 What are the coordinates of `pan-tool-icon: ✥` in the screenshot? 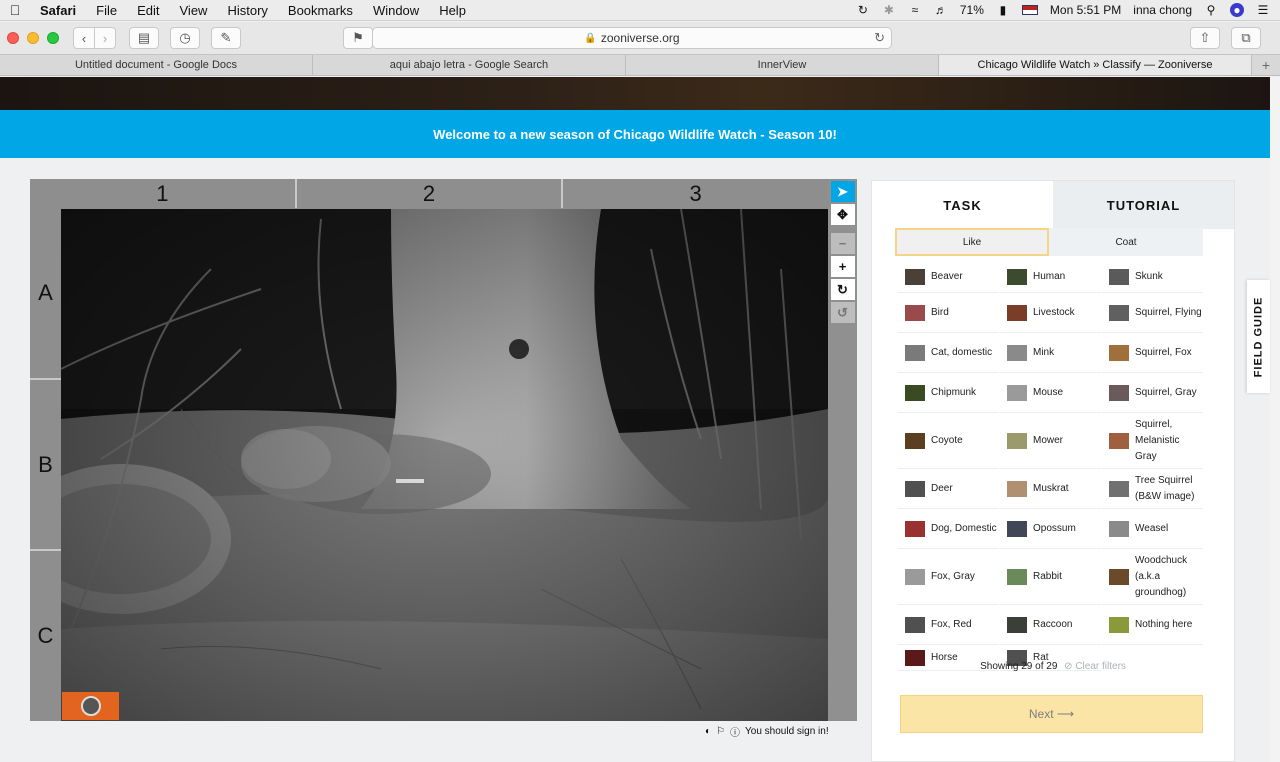 It's located at (842, 214).